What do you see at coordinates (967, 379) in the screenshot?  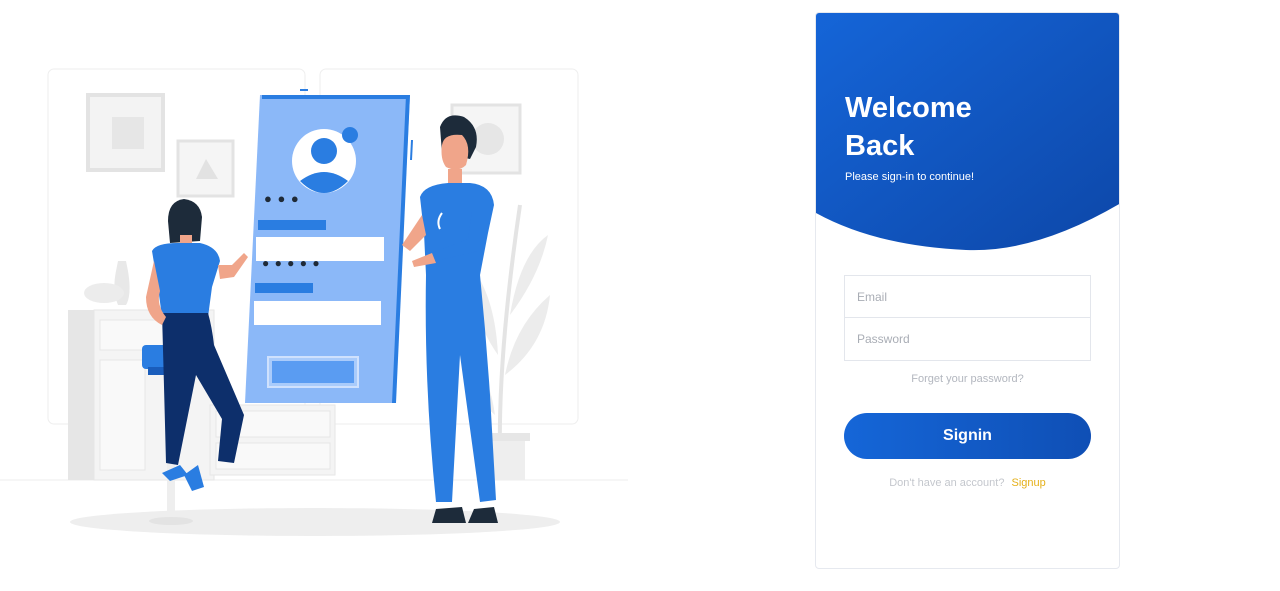 I see `forgot-password-link: Forget your password?` at bounding box center [967, 379].